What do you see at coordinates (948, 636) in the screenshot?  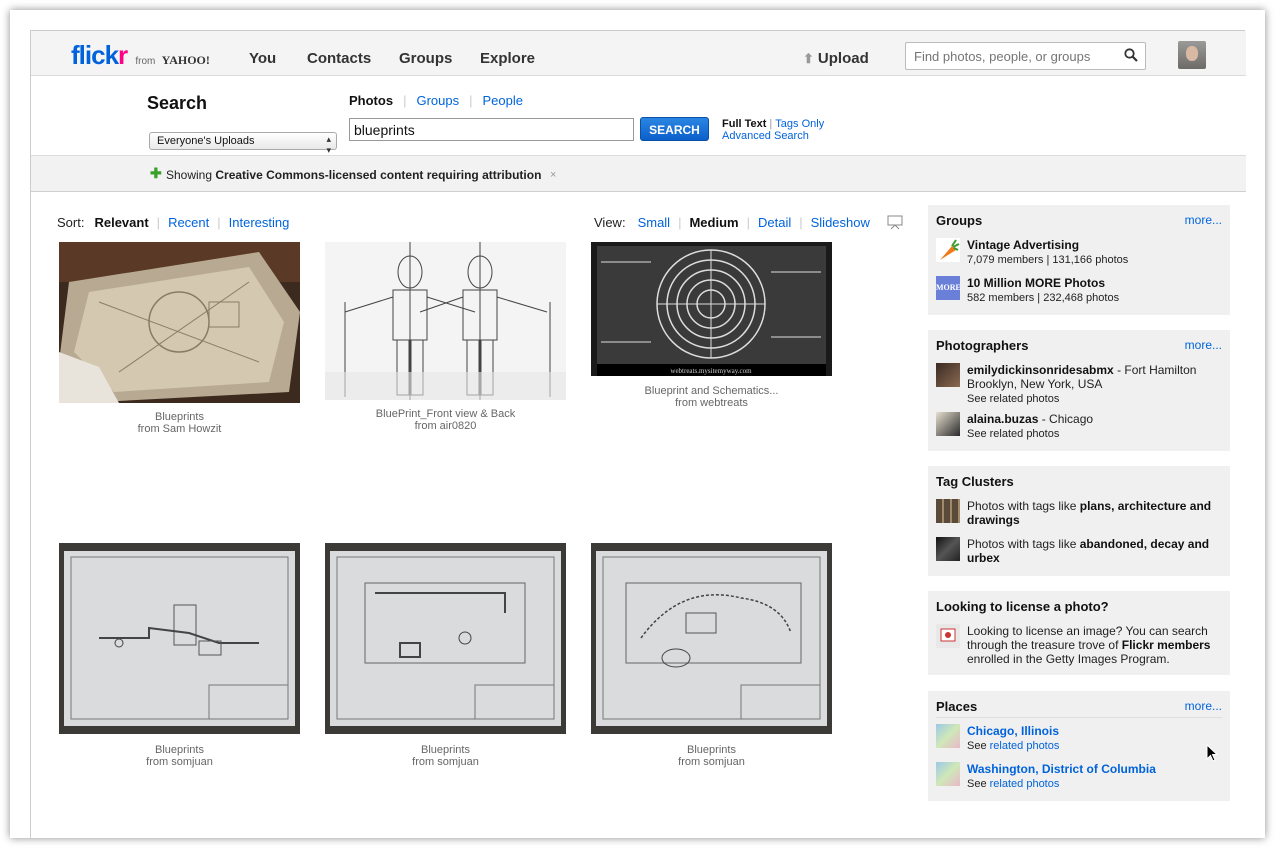 I see `getty-icon` at bounding box center [948, 636].